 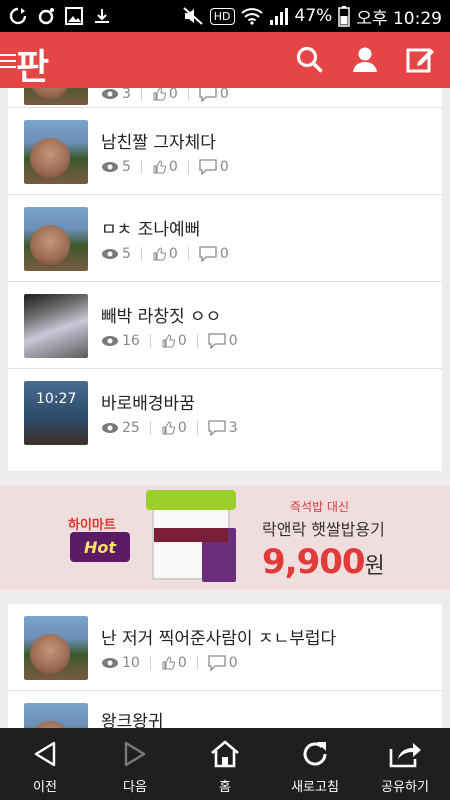 I want to click on back-button: 이전, so click(x=45, y=764).